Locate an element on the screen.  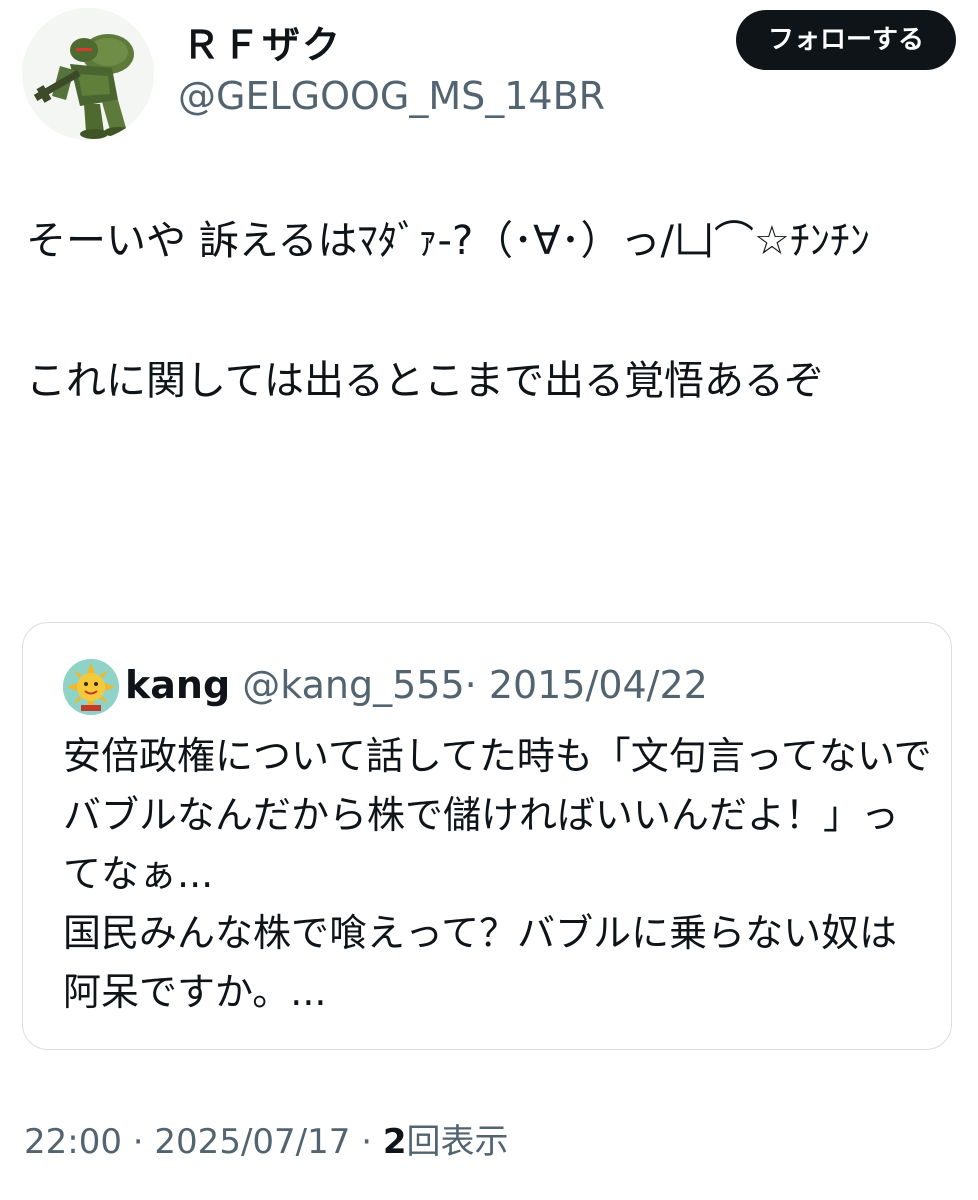
tweet-time: 22:00 is located at coordinates (73, 1142).